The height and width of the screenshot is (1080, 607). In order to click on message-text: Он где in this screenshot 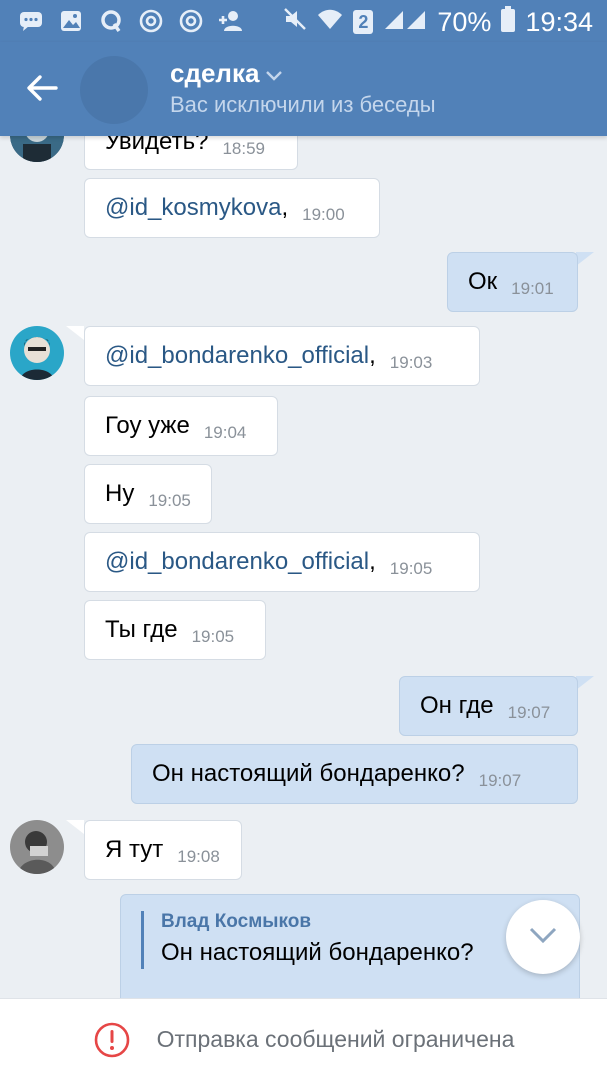, I will do `click(457, 705)`.